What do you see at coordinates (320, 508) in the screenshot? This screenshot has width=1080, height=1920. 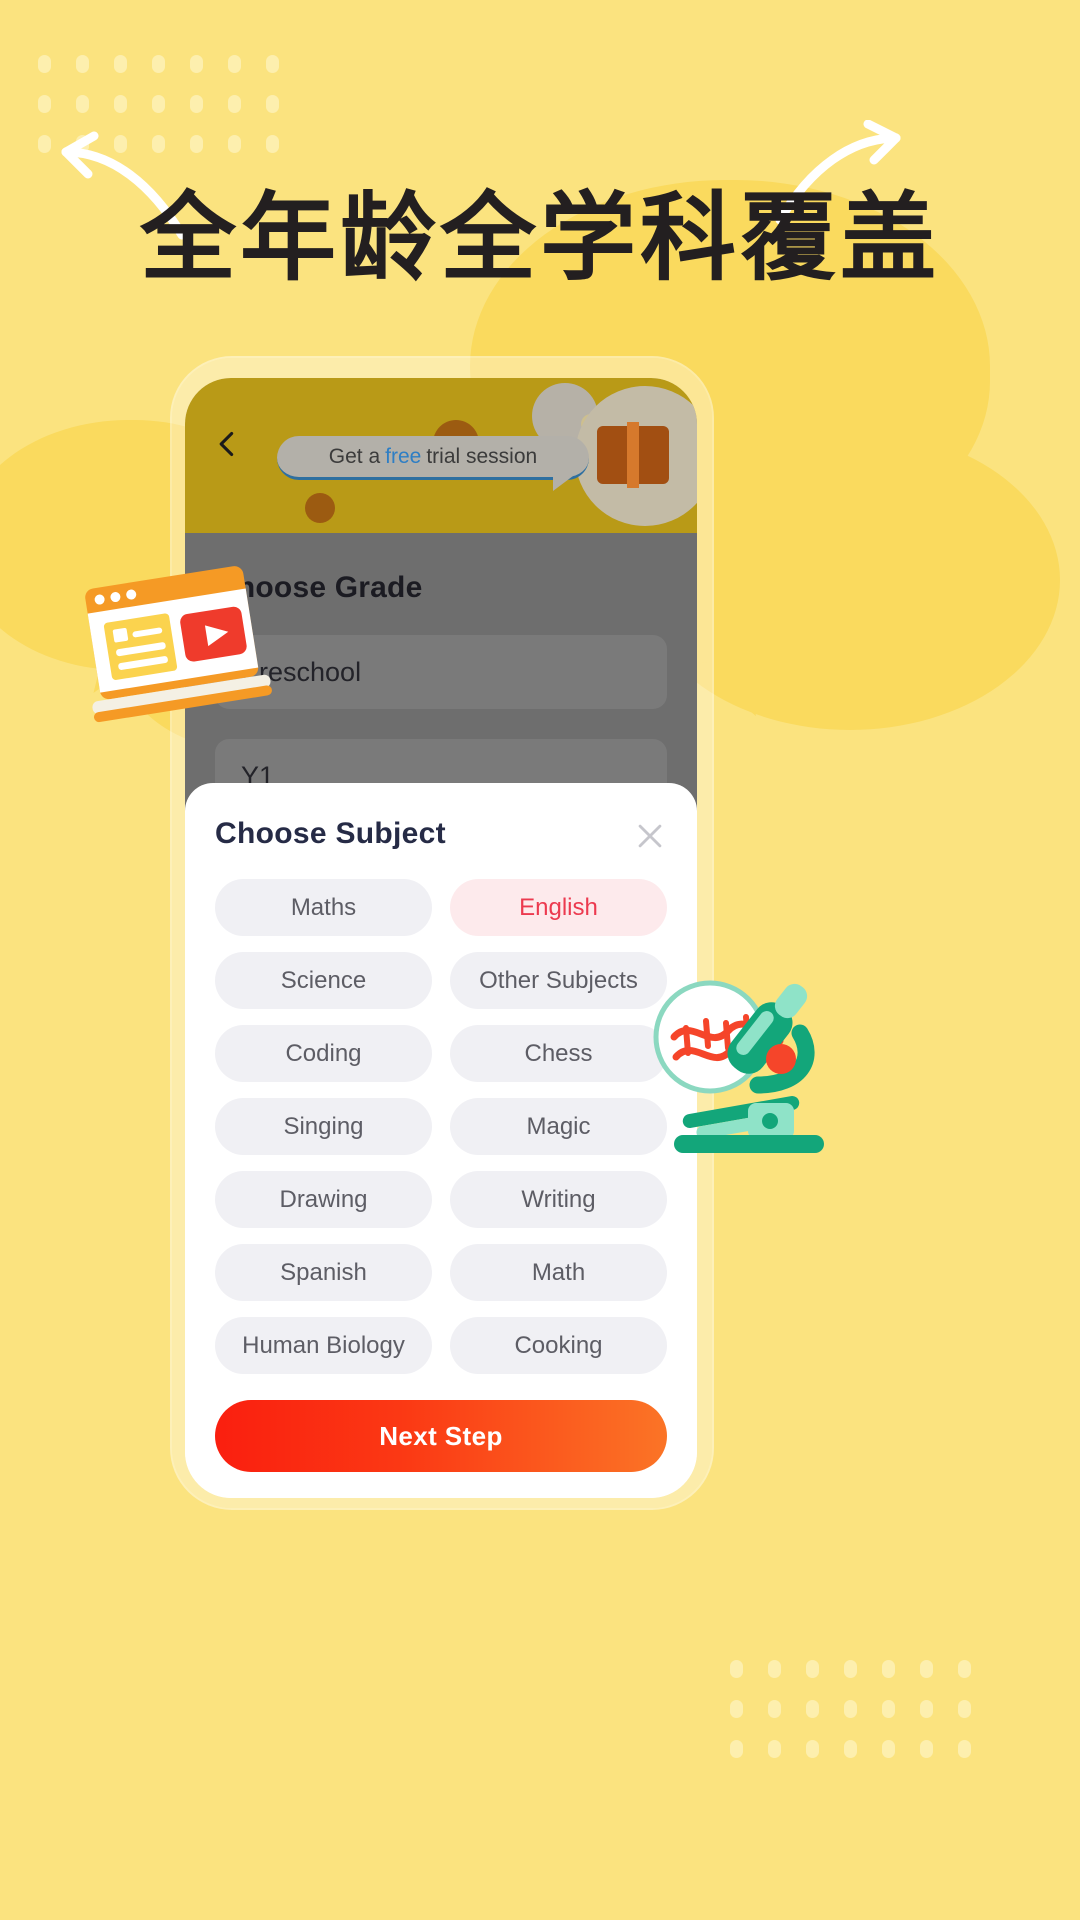 I see `decor-dot` at bounding box center [320, 508].